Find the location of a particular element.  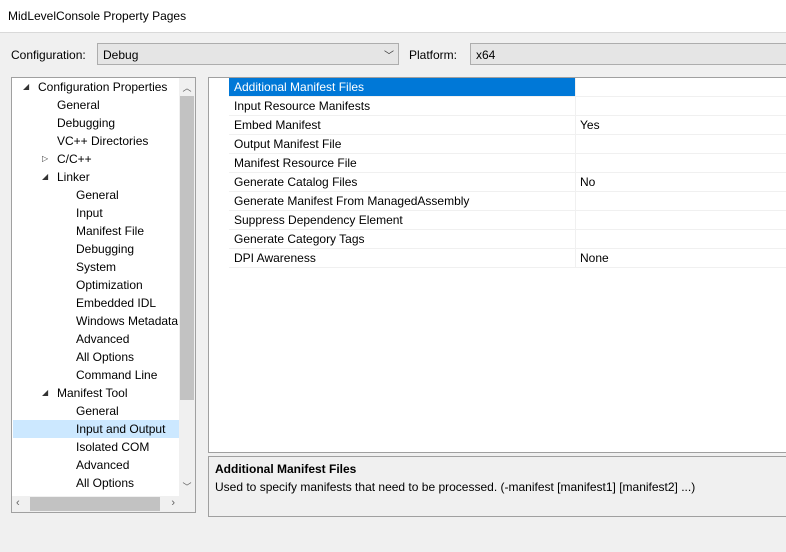

configuration-value: Debug is located at coordinates (121, 55).